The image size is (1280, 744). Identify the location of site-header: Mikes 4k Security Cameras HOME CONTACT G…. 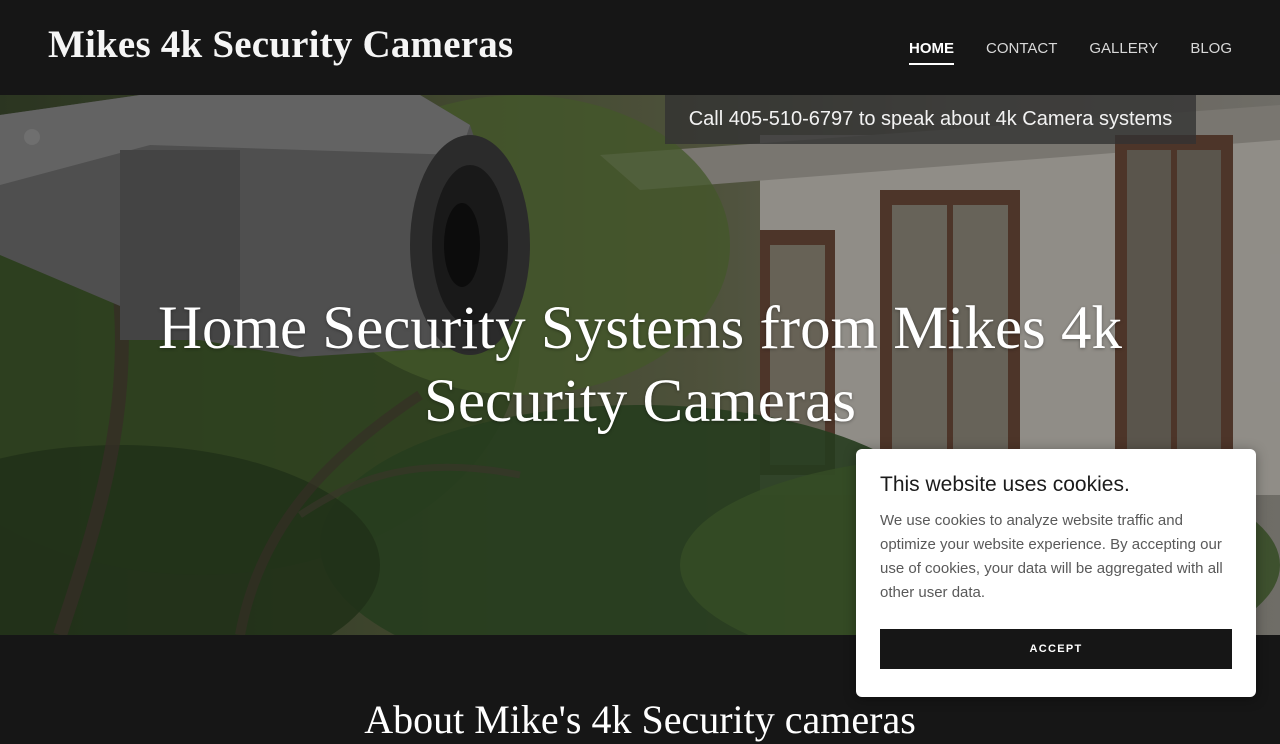
(640, 47).